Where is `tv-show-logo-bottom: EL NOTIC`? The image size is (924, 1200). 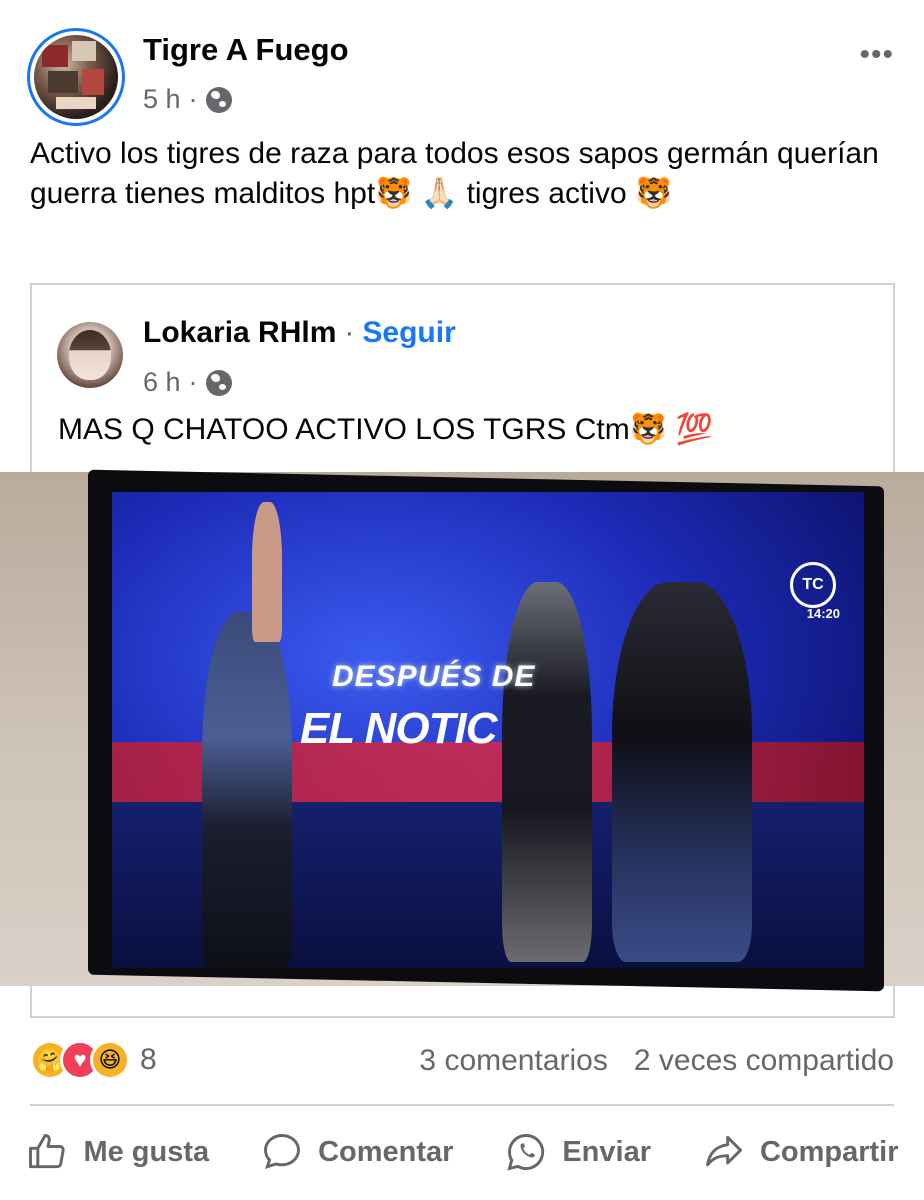
tv-show-logo-bottom: EL NOTIC is located at coordinates (399, 728).